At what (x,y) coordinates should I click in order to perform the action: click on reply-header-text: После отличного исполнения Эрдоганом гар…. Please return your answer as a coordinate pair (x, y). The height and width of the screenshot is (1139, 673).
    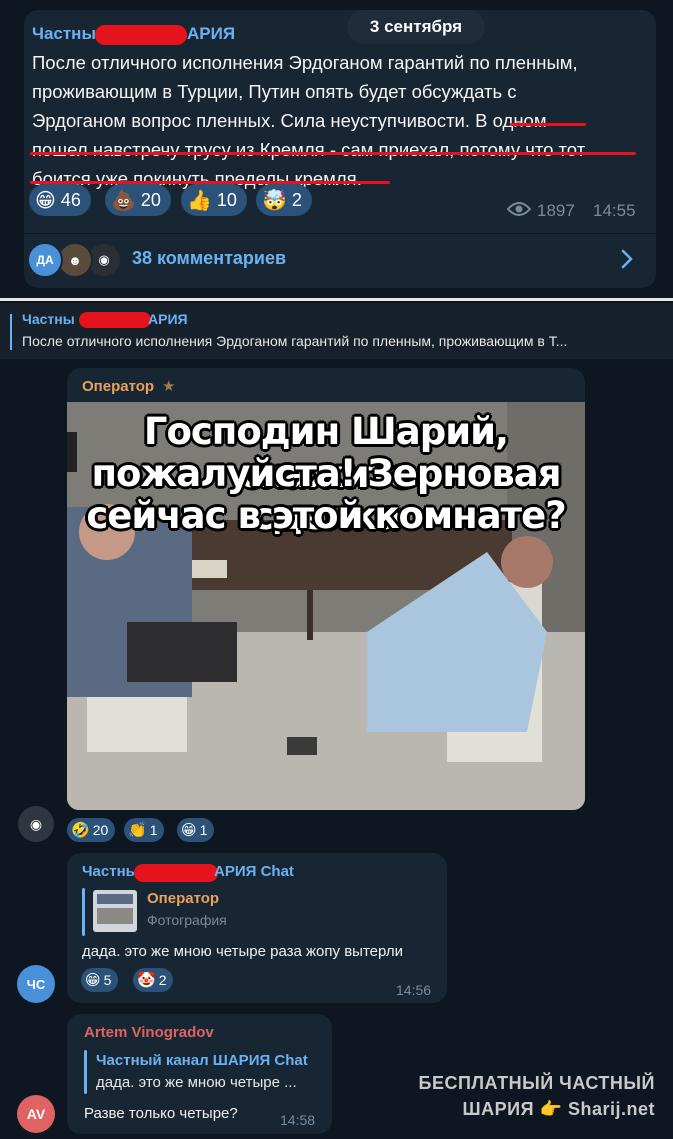
    Looking at the image, I should click on (295, 341).